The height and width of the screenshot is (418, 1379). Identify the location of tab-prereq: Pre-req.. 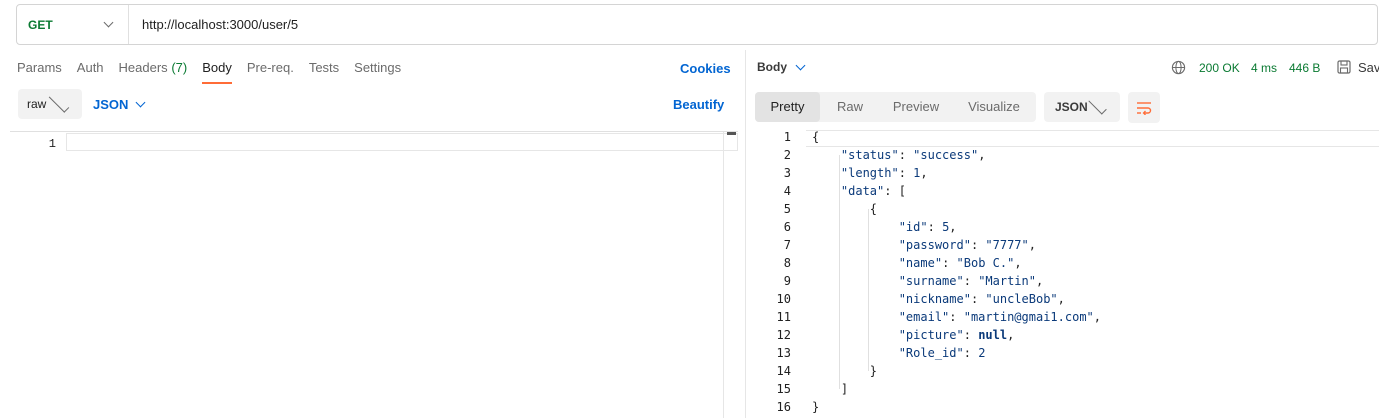
(270, 71).